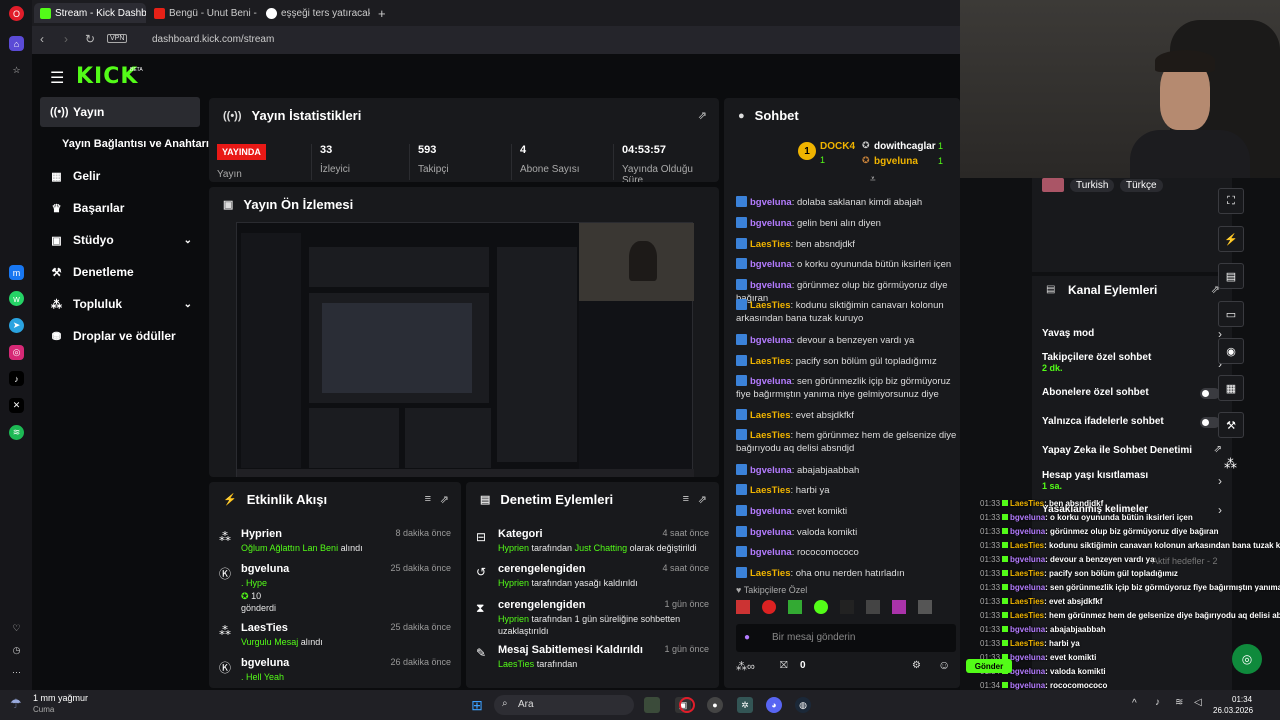 This screenshot has width=1280, height=720. What do you see at coordinates (132, 144) in the screenshot?
I see `nav-stream-key: Yayın Bağlantısı ve Anahtarı` at bounding box center [132, 144].